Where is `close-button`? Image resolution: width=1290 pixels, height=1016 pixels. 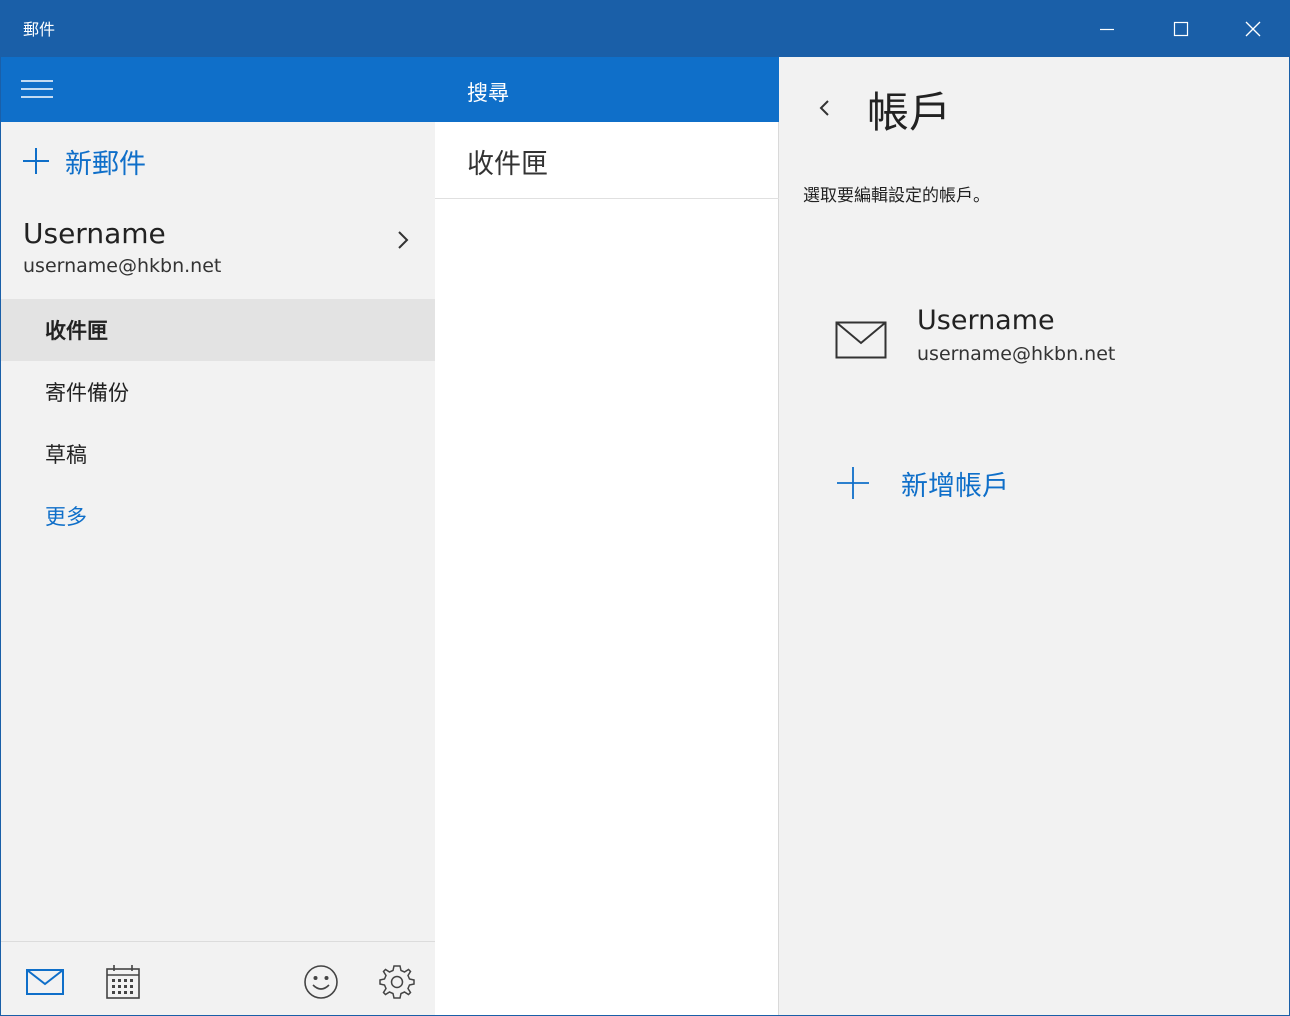
close-button is located at coordinates (1253, 29).